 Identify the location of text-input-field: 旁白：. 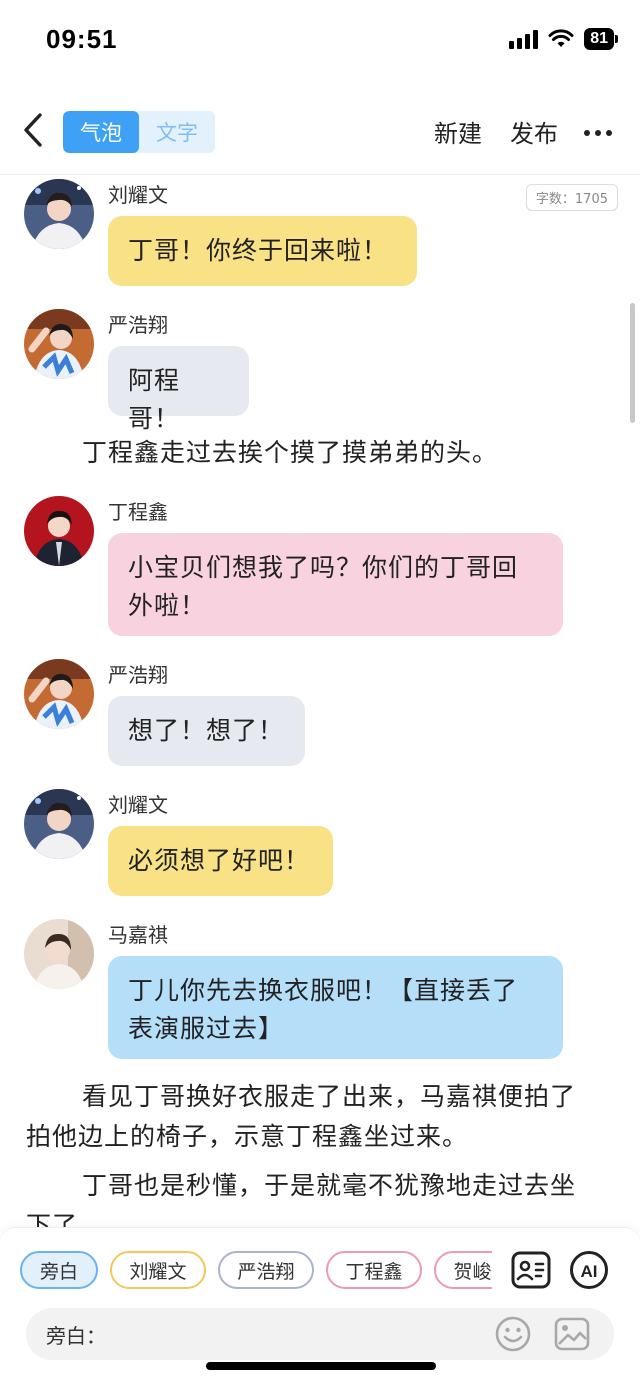
(320, 1334).